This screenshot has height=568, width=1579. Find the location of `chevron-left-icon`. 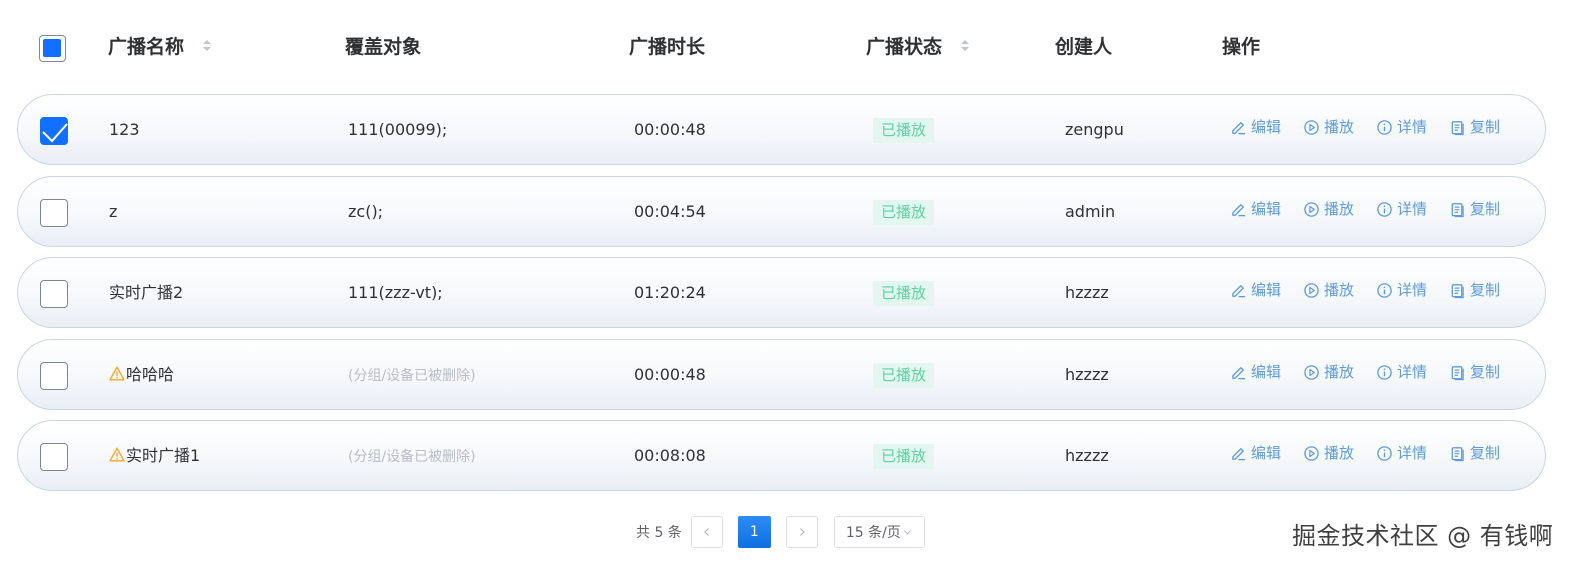

chevron-left-icon is located at coordinates (706, 532).